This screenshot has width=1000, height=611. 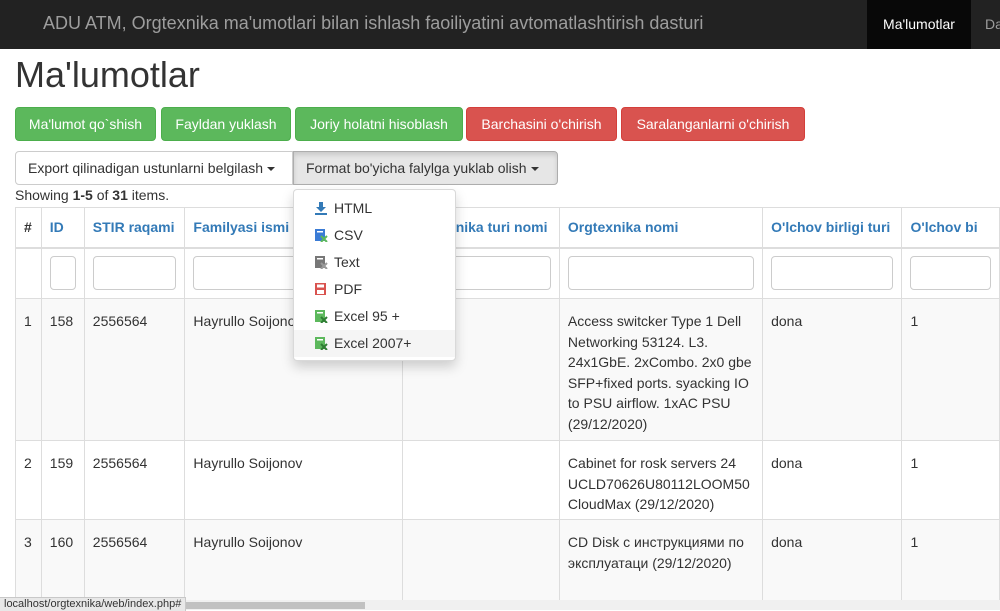 I want to click on export-format-button: Format bo'yicha falylga yuklab olish, so click(x=425, y=168).